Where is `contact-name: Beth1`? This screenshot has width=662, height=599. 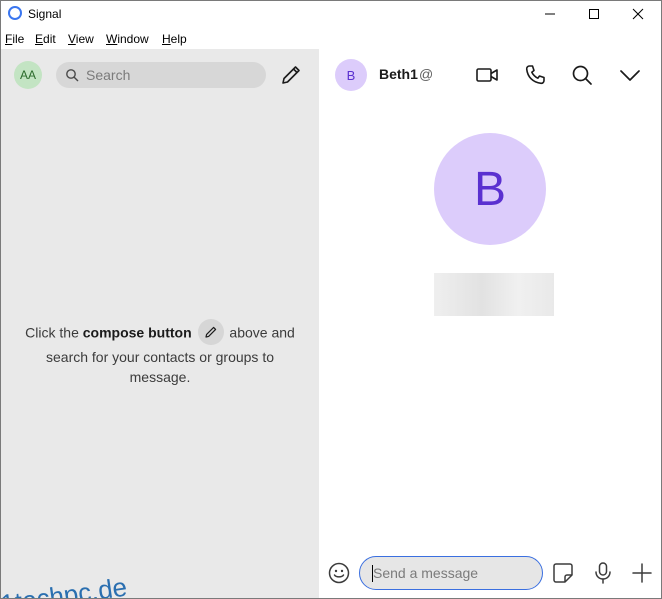 contact-name: Beth1 is located at coordinates (398, 74).